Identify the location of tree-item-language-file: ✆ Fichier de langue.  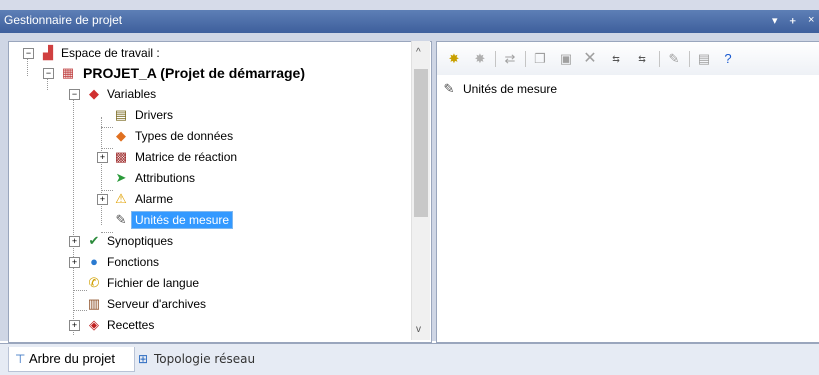
(209, 283).